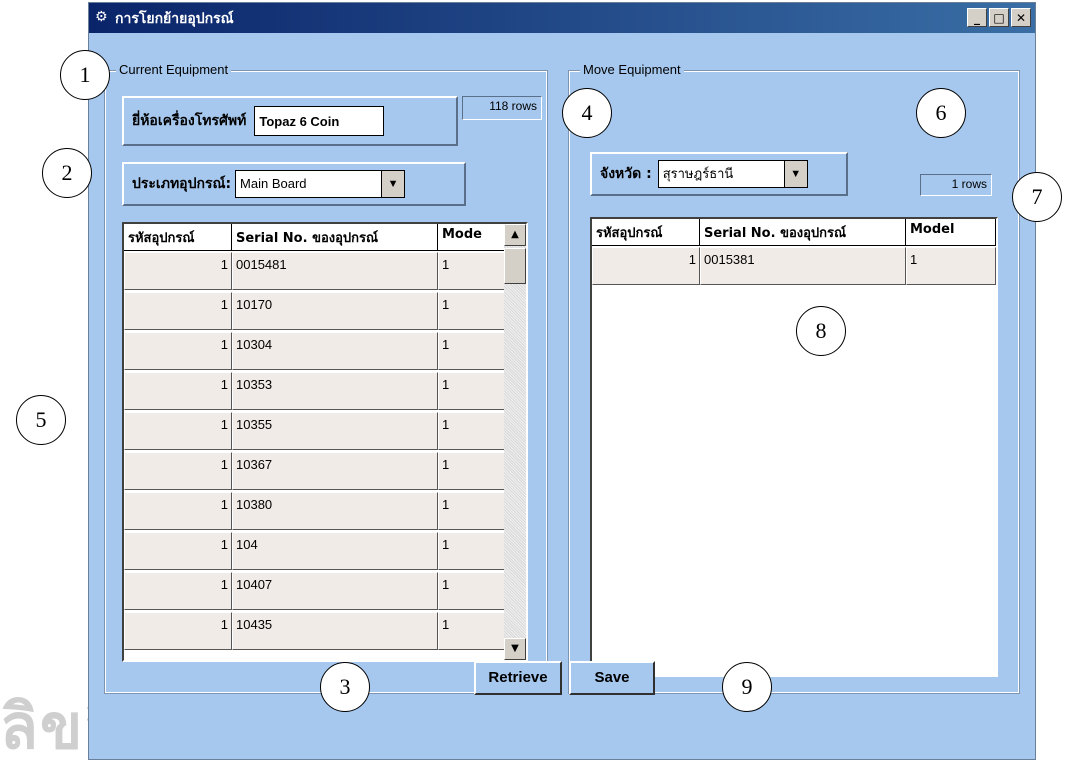 This screenshot has width=1075, height=760. I want to click on brand-label-box: ยี่ห้อเครื่องโทรศัพท์ Topaz 6 Coin, so click(290, 121).